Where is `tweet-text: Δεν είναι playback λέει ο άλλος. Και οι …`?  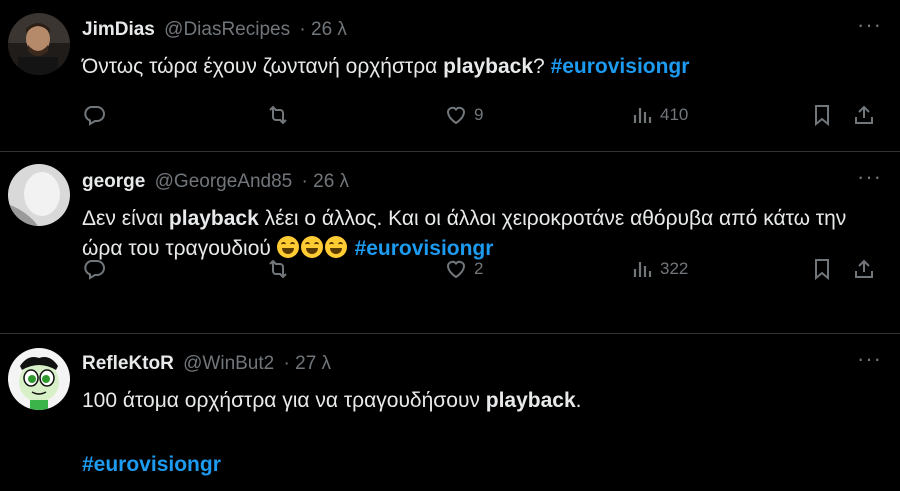 tweet-text: Δεν είναι playback λέει ο άλλος. Και οι … is located at coordinates (481, 234).